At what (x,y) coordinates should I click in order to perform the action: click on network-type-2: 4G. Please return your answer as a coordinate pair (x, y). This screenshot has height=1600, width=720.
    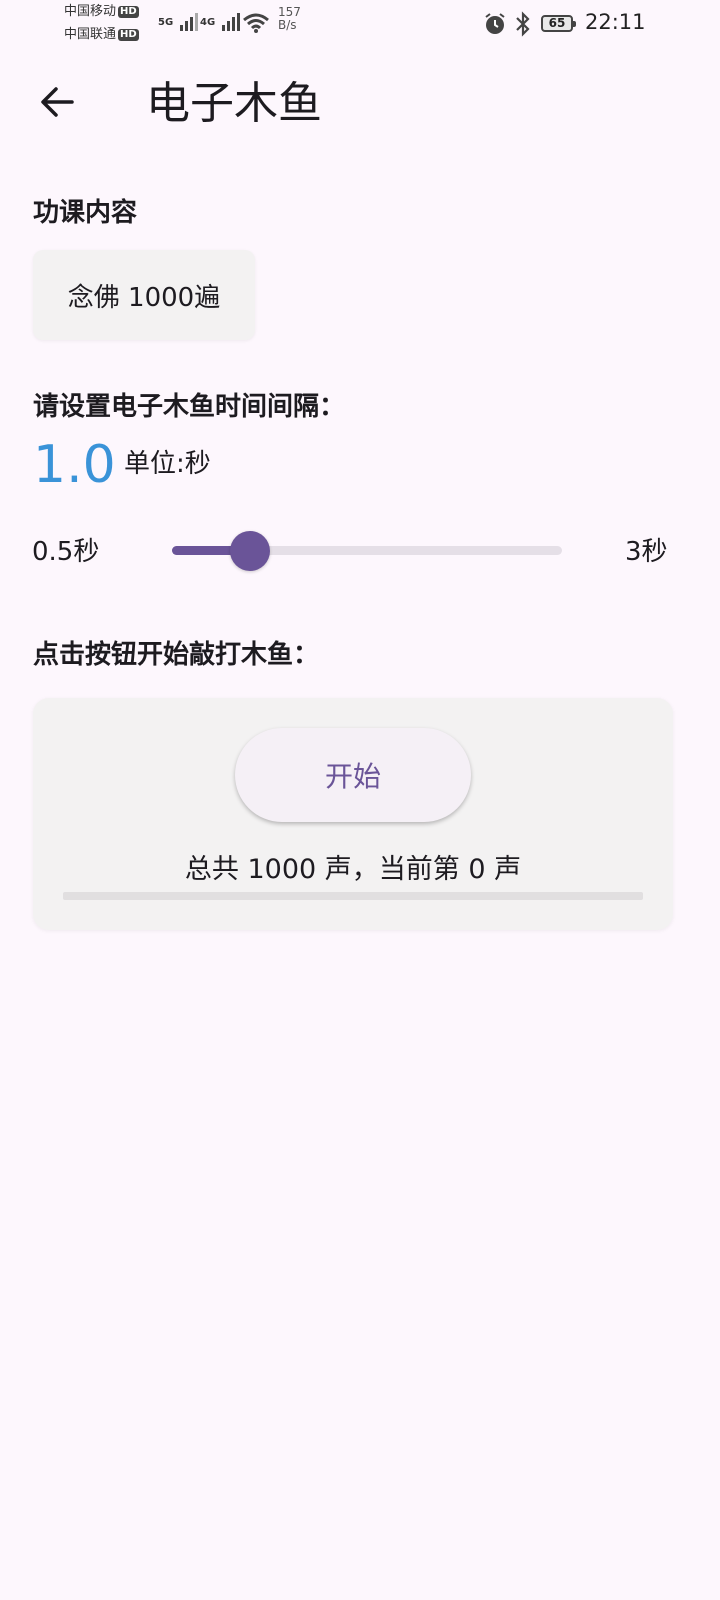
    Looking at the image, I should click on (208, 22).